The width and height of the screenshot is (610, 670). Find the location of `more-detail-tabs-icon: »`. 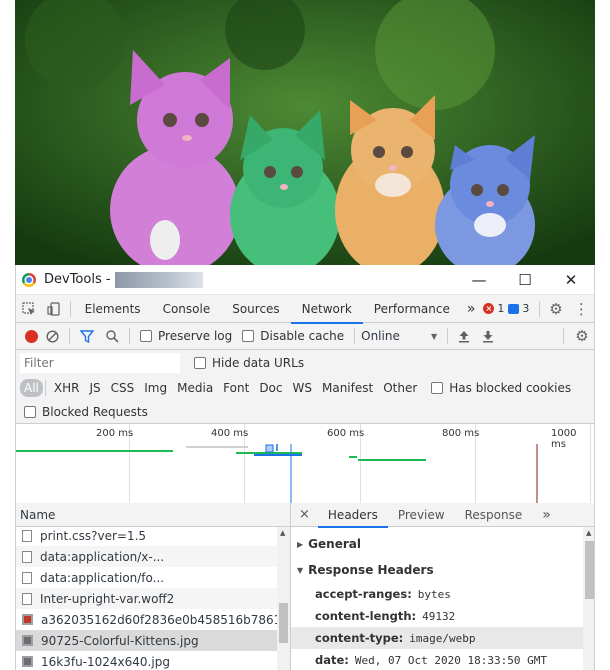

more-detail-tabs-icon: » is located at coordinates (546, 515).